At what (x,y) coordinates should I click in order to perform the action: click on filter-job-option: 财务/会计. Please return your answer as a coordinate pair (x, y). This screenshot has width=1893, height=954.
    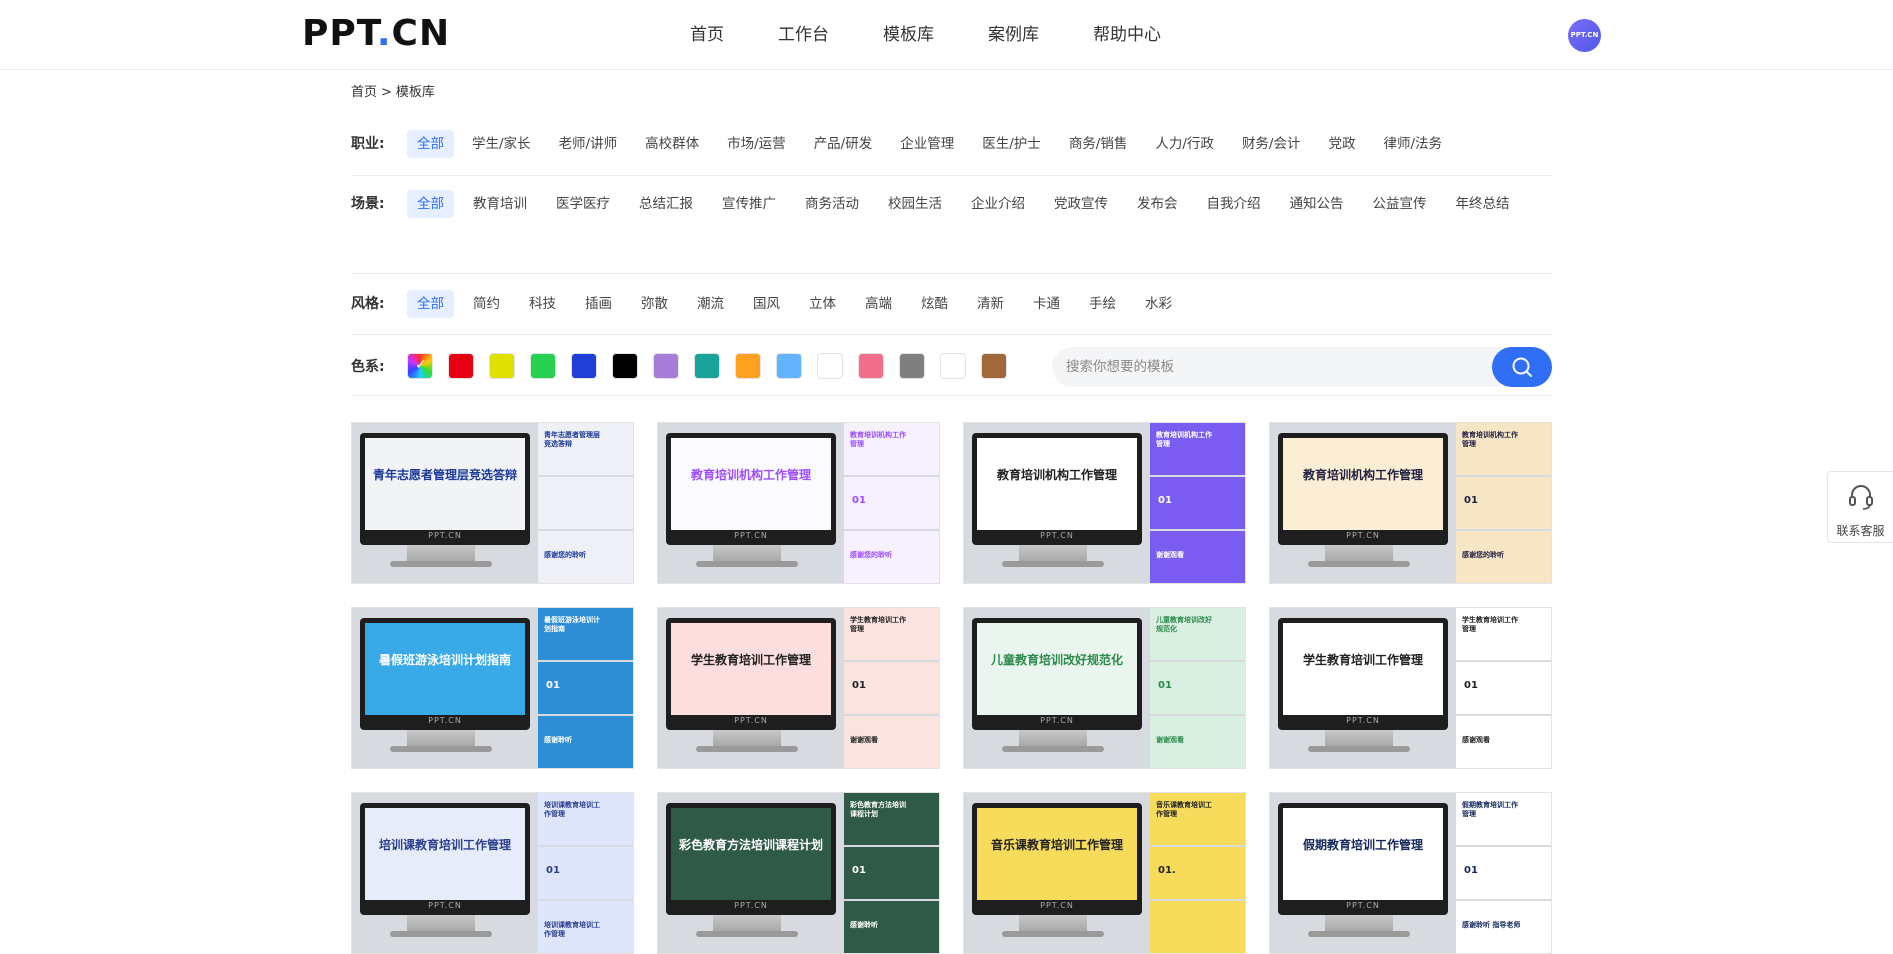
    Looking at the image, I should click on (1271, 144).